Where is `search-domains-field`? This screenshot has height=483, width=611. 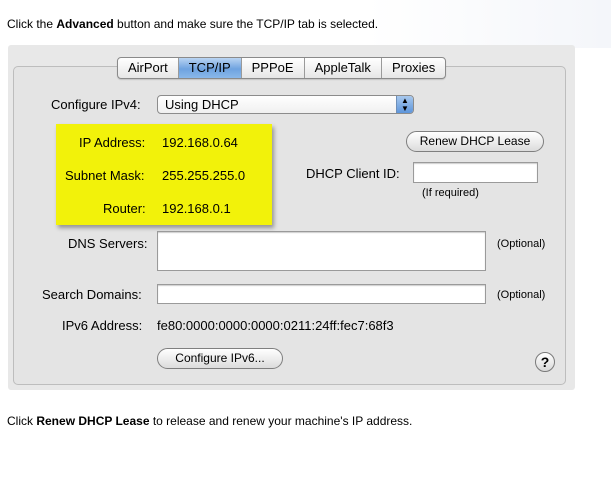
search-domains-field is located at coordinates (321, 294).